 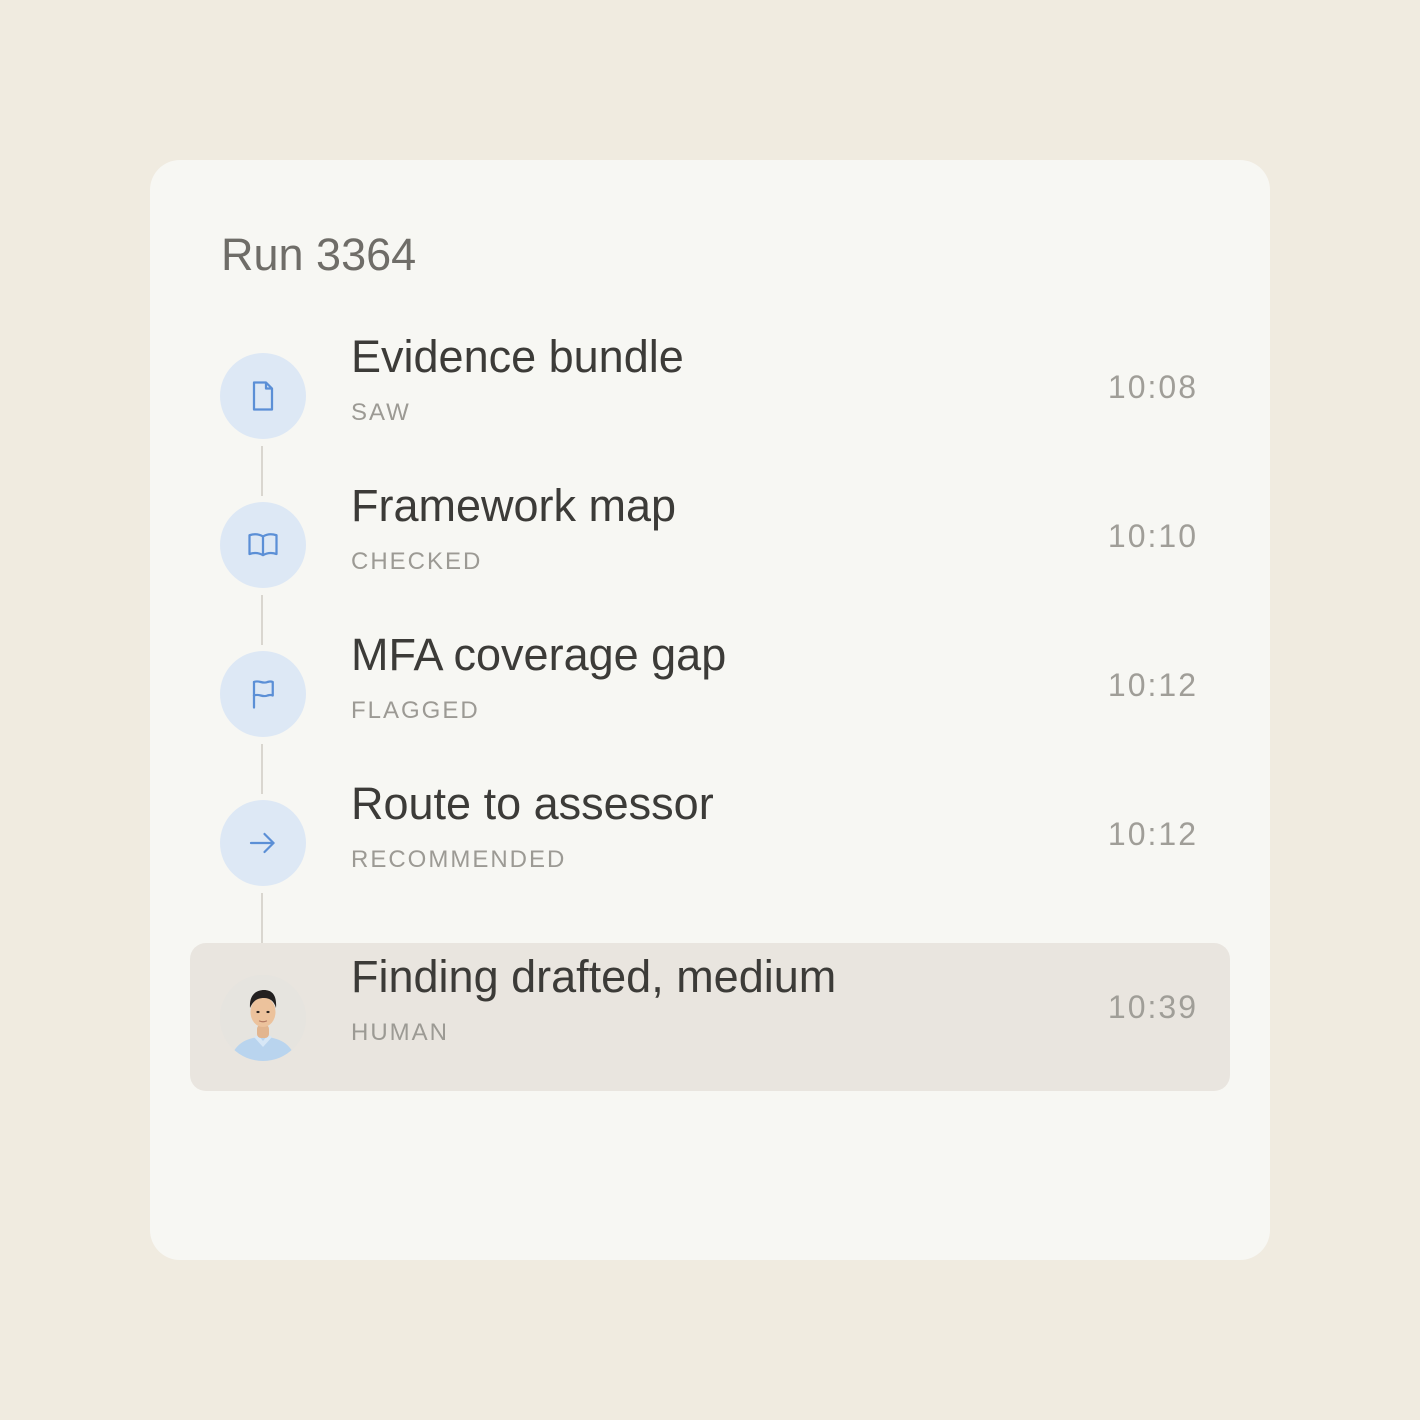 What do you see at coordinates (263, 1018) in the screenshot?
I see `avatar` at bounding box center [263, 1018].